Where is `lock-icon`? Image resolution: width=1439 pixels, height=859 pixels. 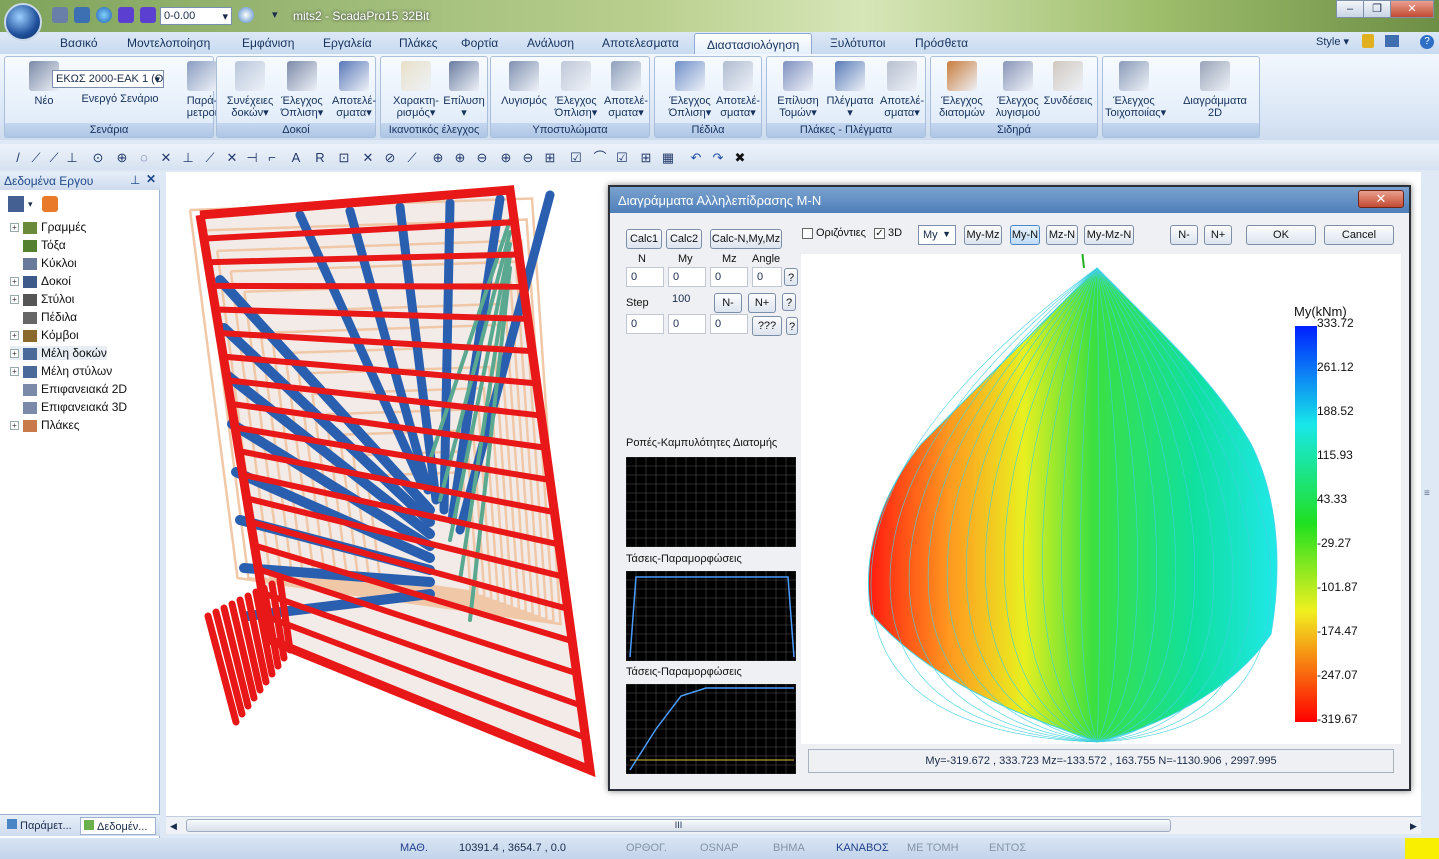 lock-icon is located at coordinates (1368, 41).